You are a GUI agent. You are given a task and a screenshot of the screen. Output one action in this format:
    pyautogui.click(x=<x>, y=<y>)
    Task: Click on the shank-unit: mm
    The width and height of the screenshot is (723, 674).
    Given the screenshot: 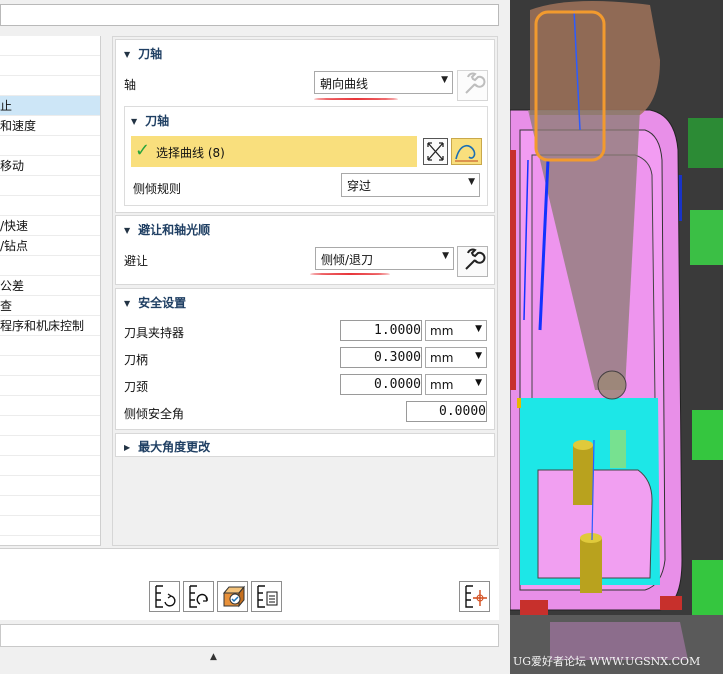 What is the action you would take?
    pyautogui.click(x=442, y=358)
    